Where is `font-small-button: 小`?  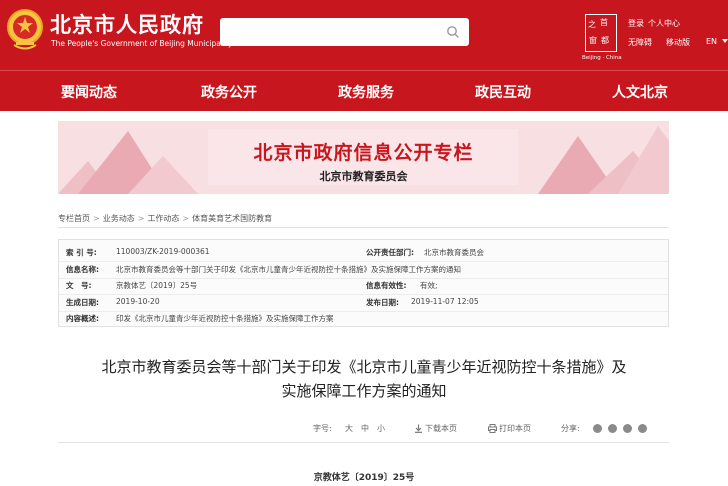 font-small-button: 小 is located at coordinates (381, 428).